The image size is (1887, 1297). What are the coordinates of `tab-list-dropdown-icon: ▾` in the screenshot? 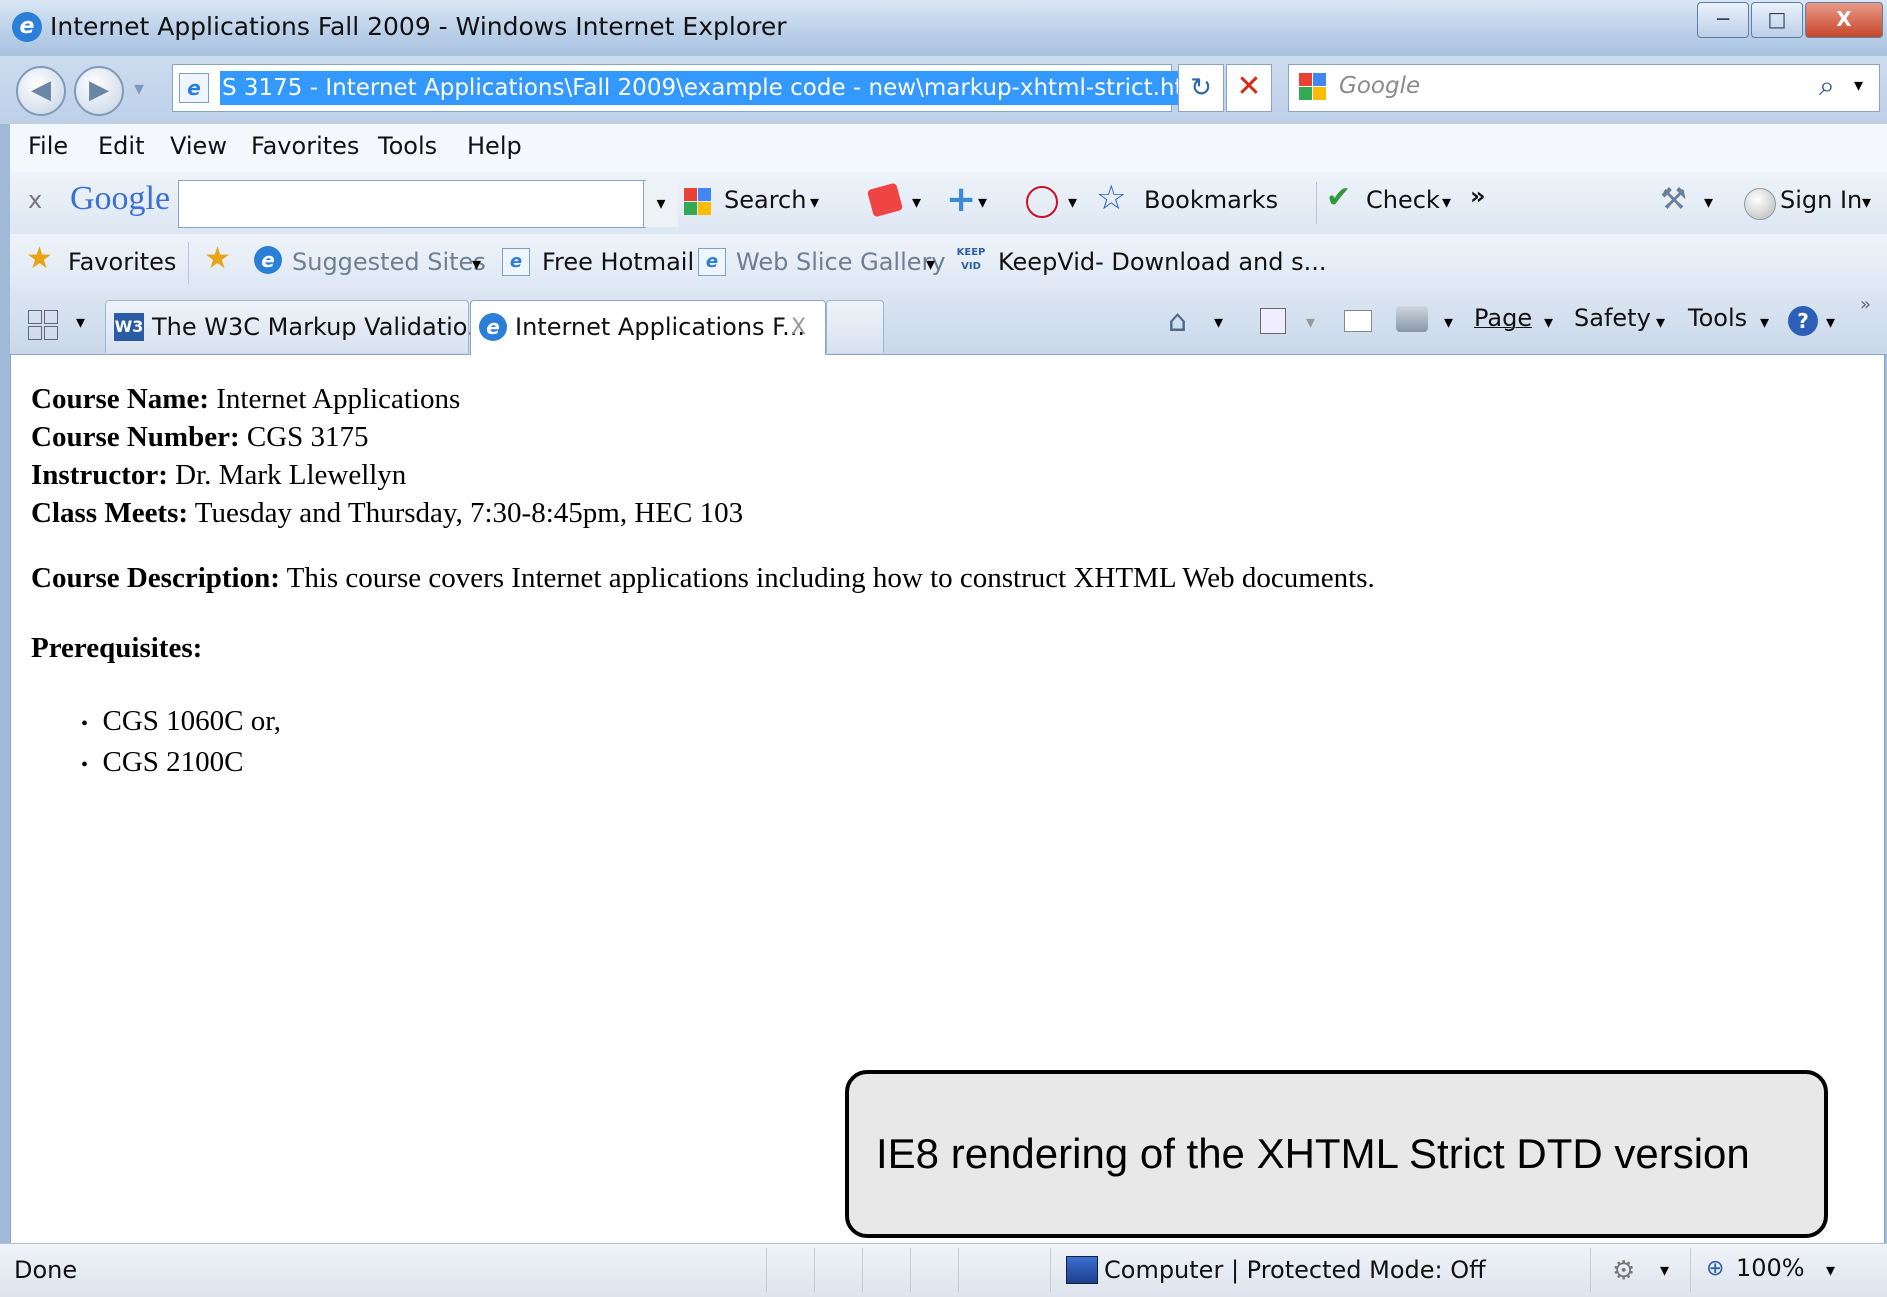 It's located at (80, 322).